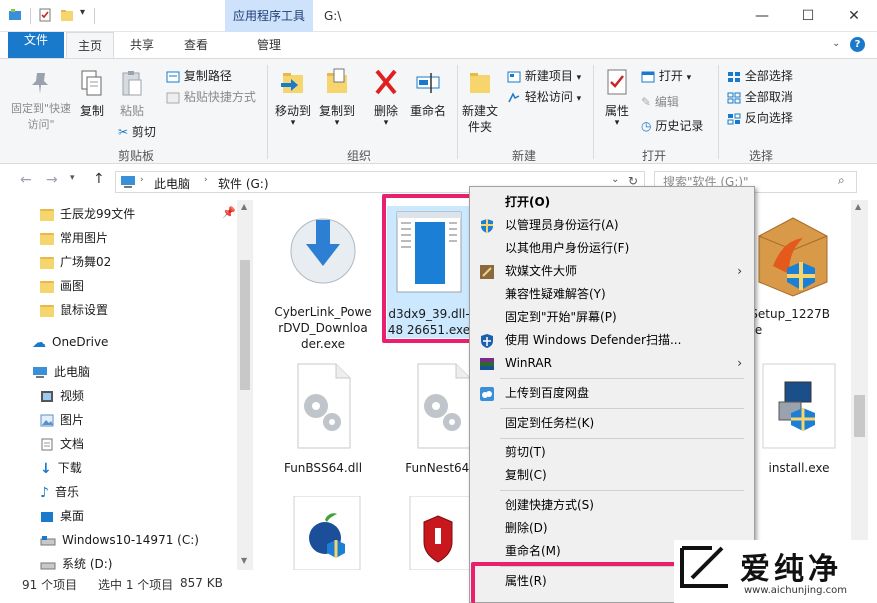 The width and height of the screenshot is (877, 603). What do you see at coordinates (622, 490) in the screenshot?
I see `menu-separator` at bounding box center [622, 490].